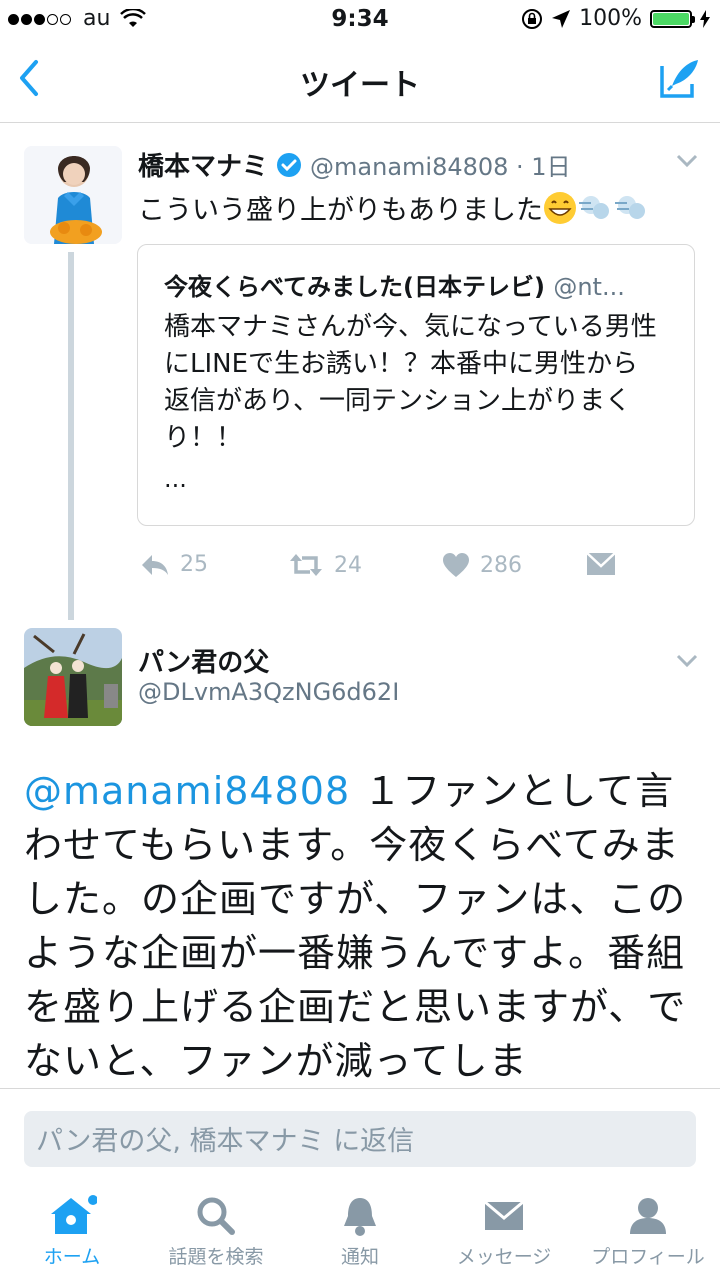  I want to click on reply-input: パン君の父, 橋本マナミ に返信, so click(360, 1139).